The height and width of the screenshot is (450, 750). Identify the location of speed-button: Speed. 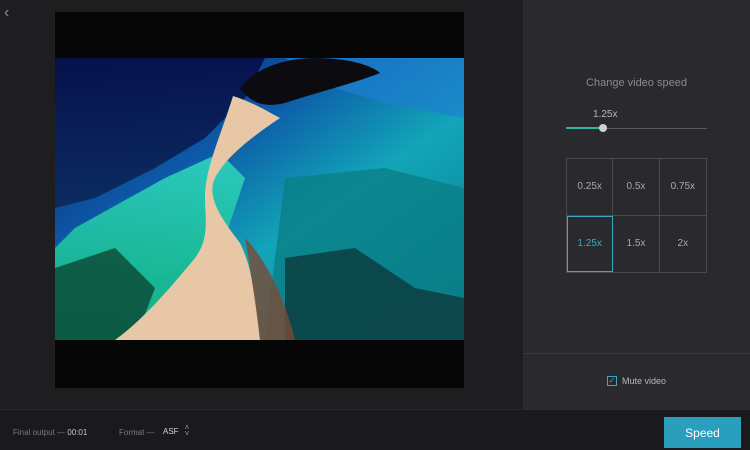
(702, 432).